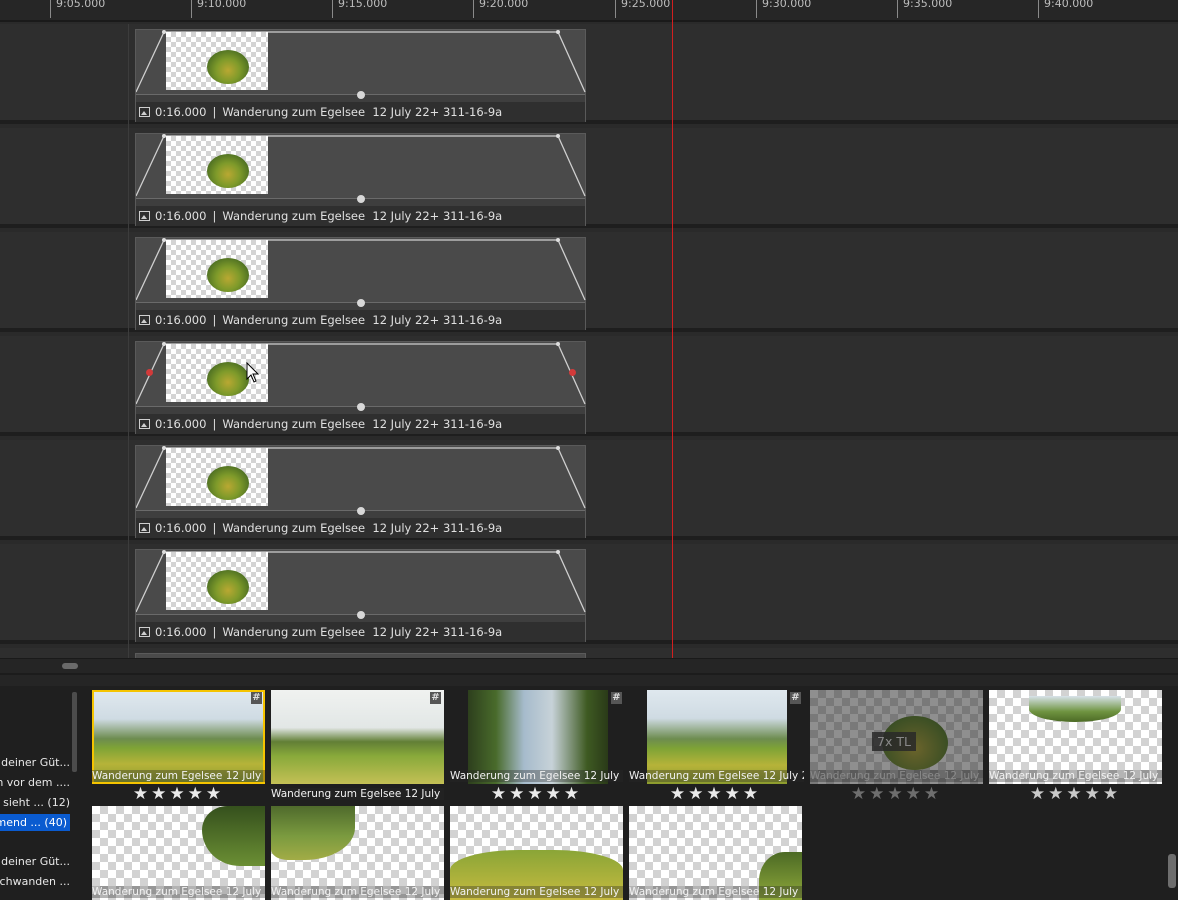 Image resolution: width=1178 pixels, height=900 pixels. I want to click on ruler-tick-label: 9:40.000, so click(1069, 5).